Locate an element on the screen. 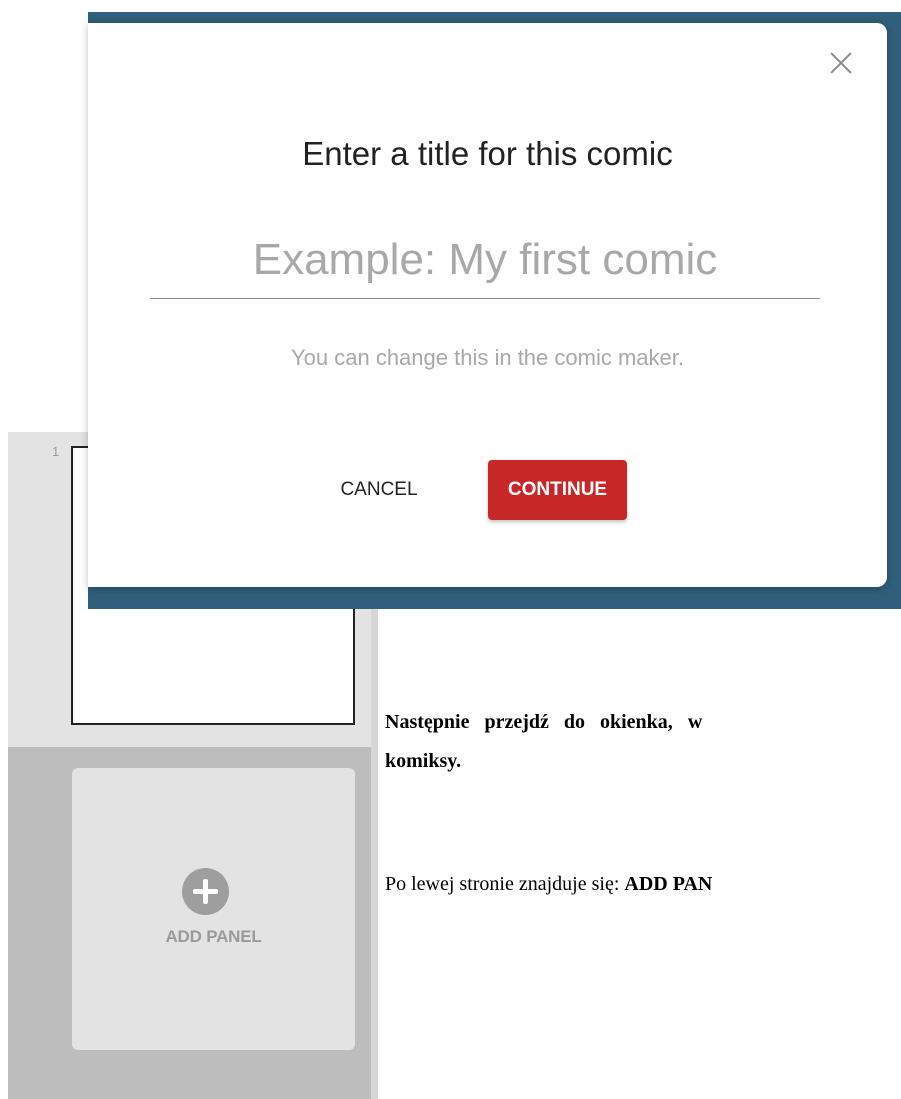 The image size is (901, 1099). add-panel-button: ADD PANEL is located at coordinates (213, 909).